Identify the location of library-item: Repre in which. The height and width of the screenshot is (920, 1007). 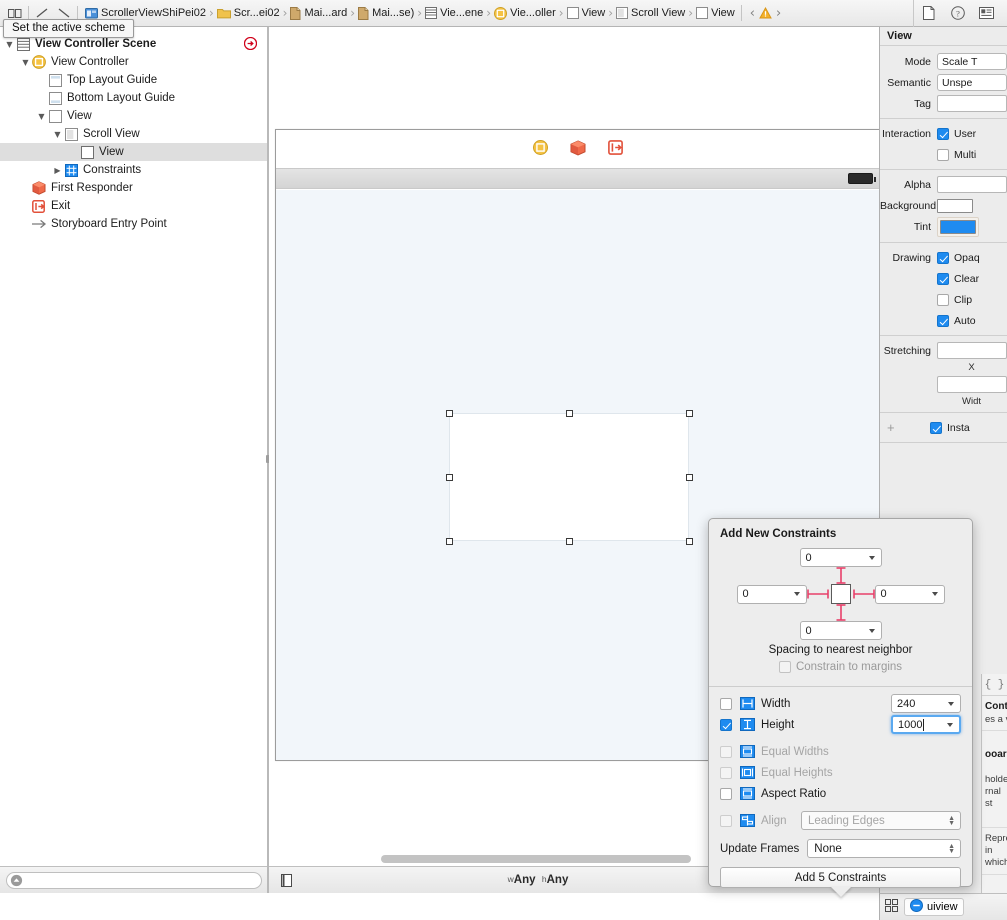
(994, 851).